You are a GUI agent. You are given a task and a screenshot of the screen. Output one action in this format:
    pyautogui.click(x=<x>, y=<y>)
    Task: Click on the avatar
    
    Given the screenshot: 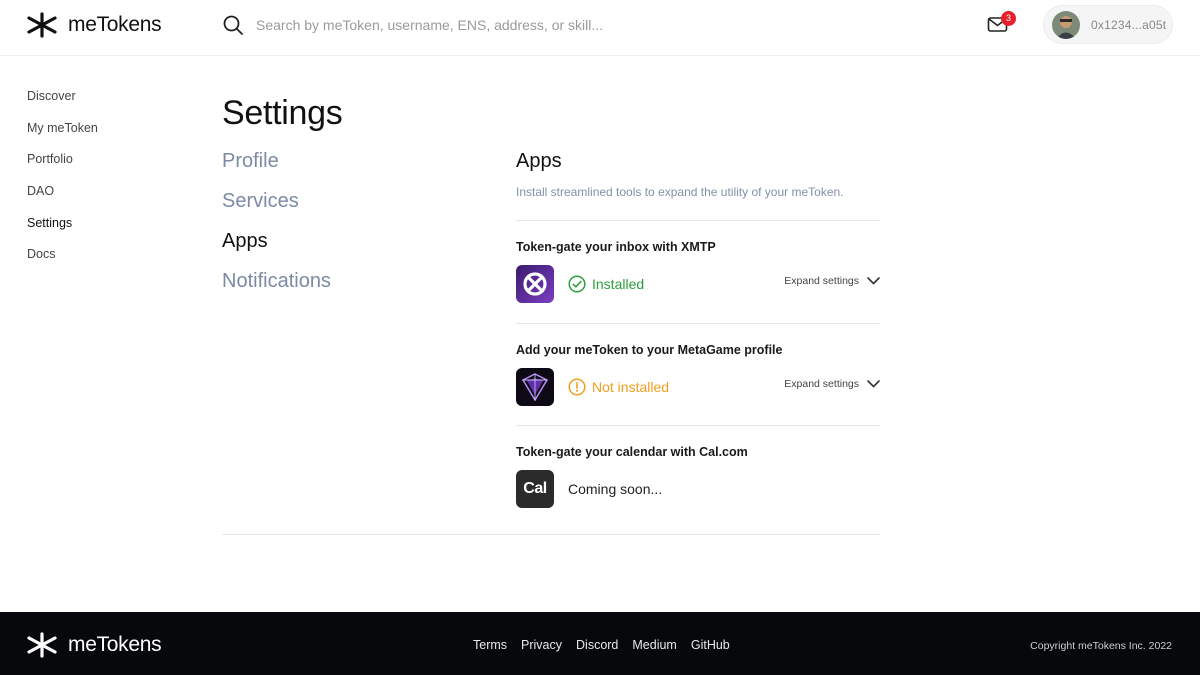 What is the action you would take?
    pyautogui.click(x=1066, y=24)
    